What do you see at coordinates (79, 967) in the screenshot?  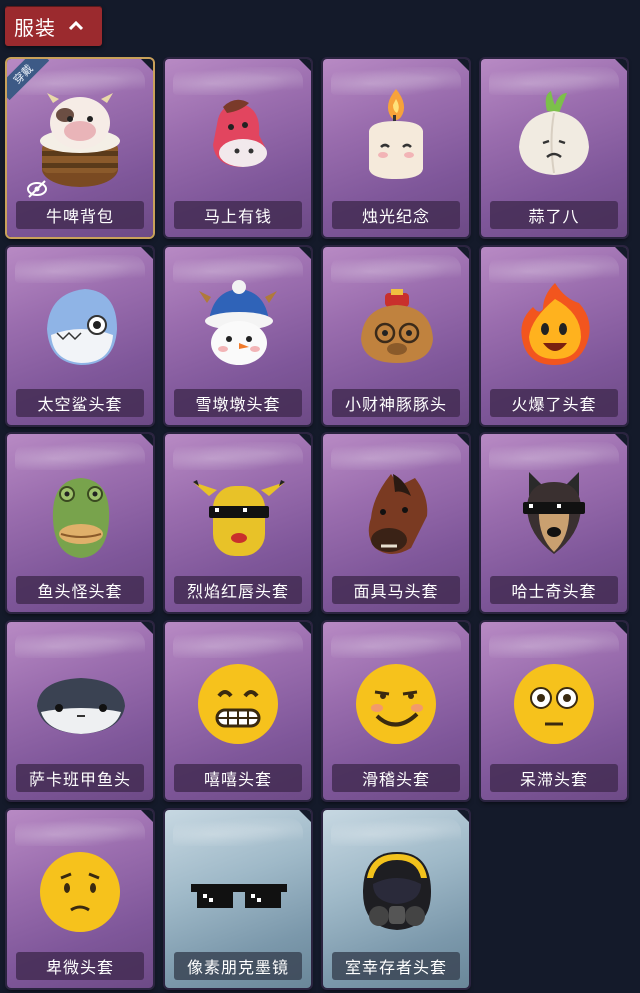 I see `item-name: 卑微头套` at bounding box center [79, 967].